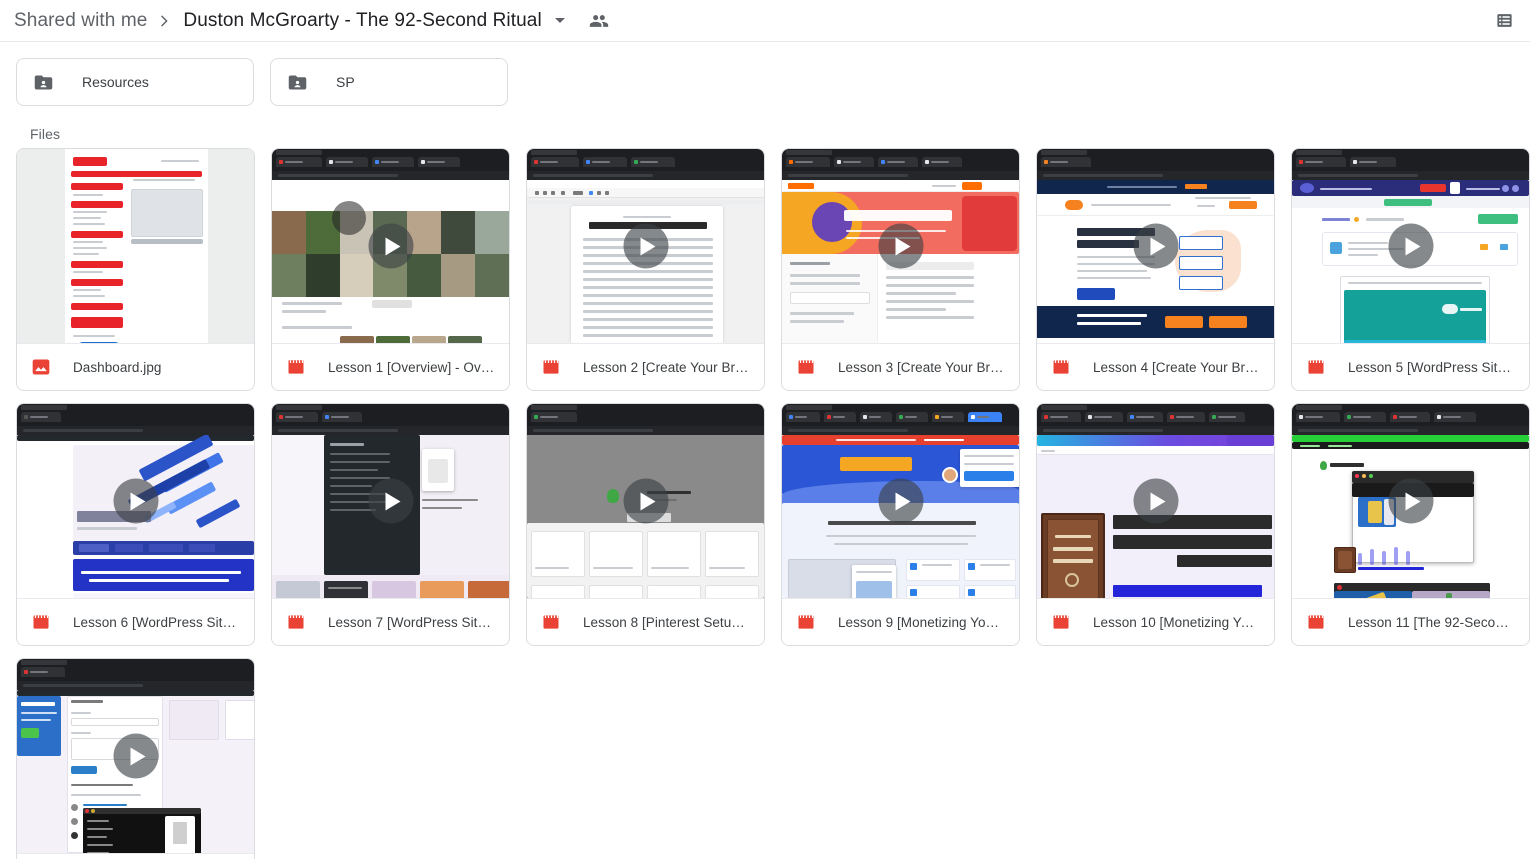  Describe the element at coordinates (599, 21) in the screenshot. I see `people-icon` at that location.